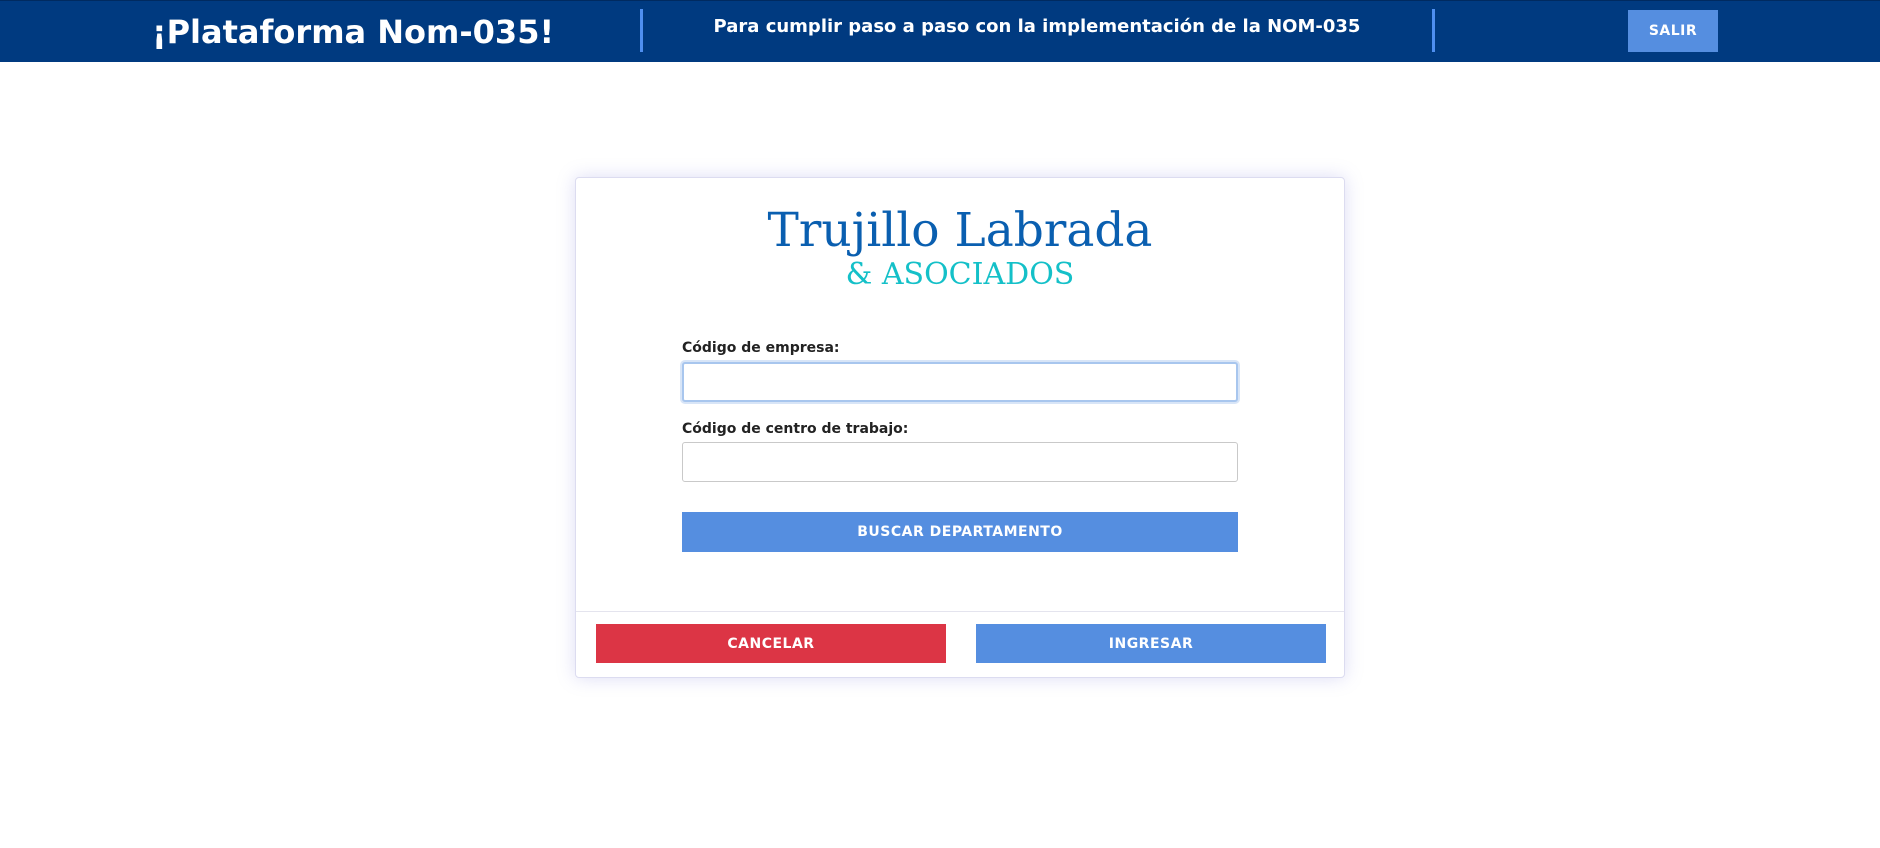 This screenshot has width=1880, height=848. What do you see at coordinates (795, 429) in the screenshot?
I see `workcenter-code-label: Código de centro de trabajo:` at bounding box center [795, 429].